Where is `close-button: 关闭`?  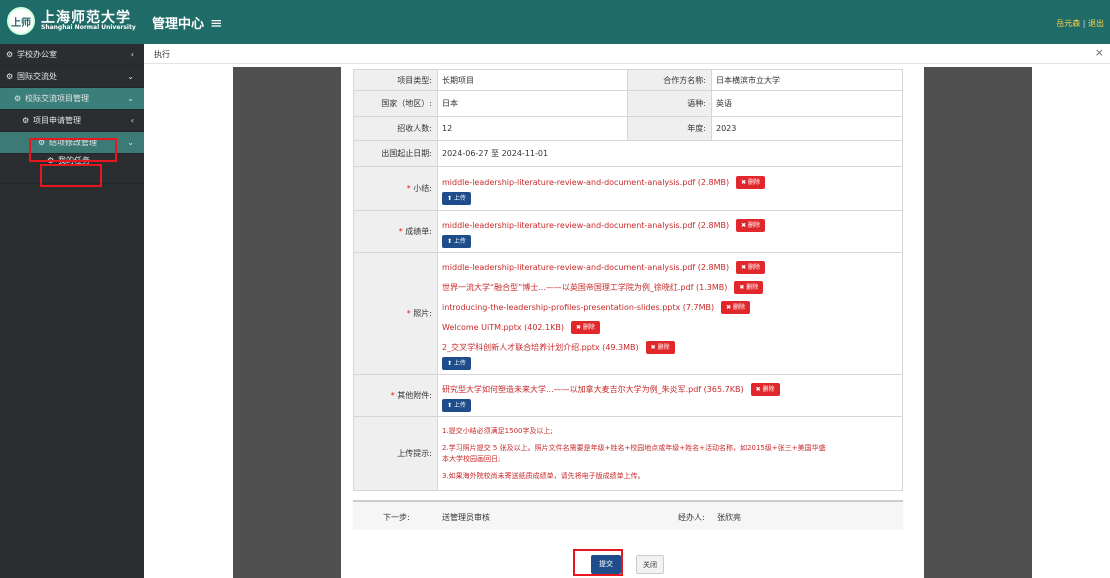 close-button: 关闭 is located at coordinates (650, 564).